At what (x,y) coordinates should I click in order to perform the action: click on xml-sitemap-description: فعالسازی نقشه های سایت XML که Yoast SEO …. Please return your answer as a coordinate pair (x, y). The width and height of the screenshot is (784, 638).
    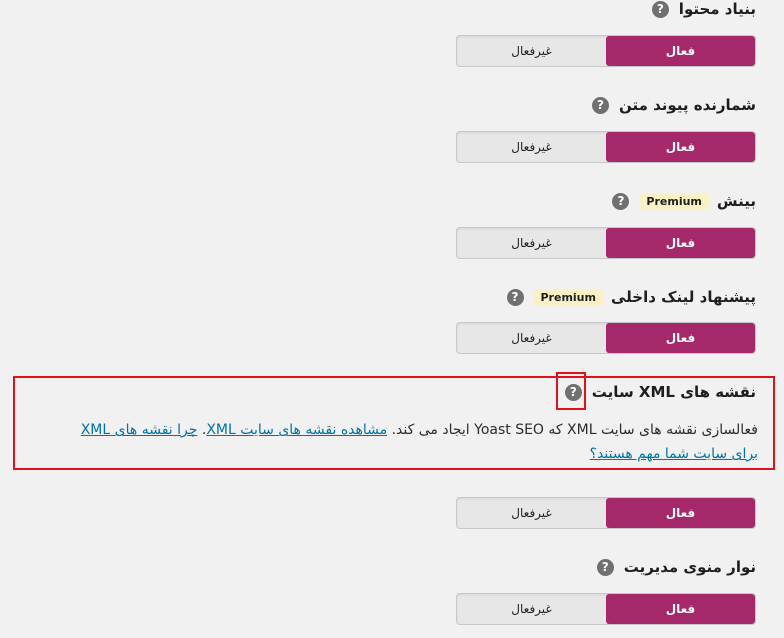
    Looking at the image, I should click on (419, 442).